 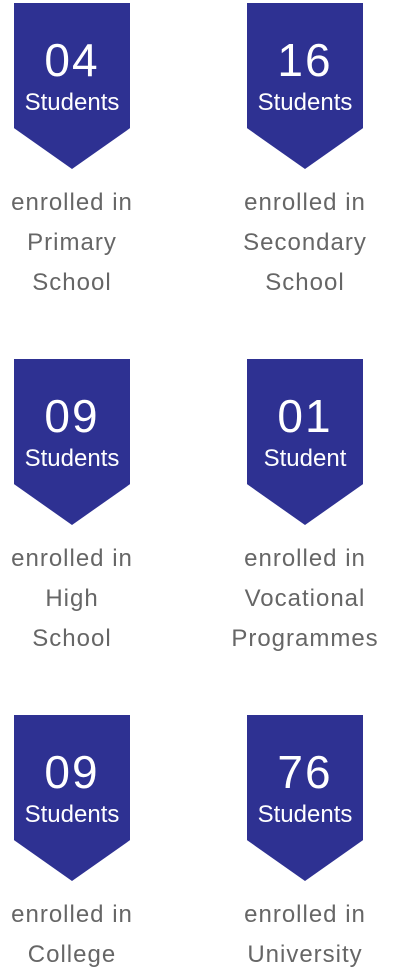 I want to click on enrollment-description: enrolled in Primary School, so click(x=78, y=243).